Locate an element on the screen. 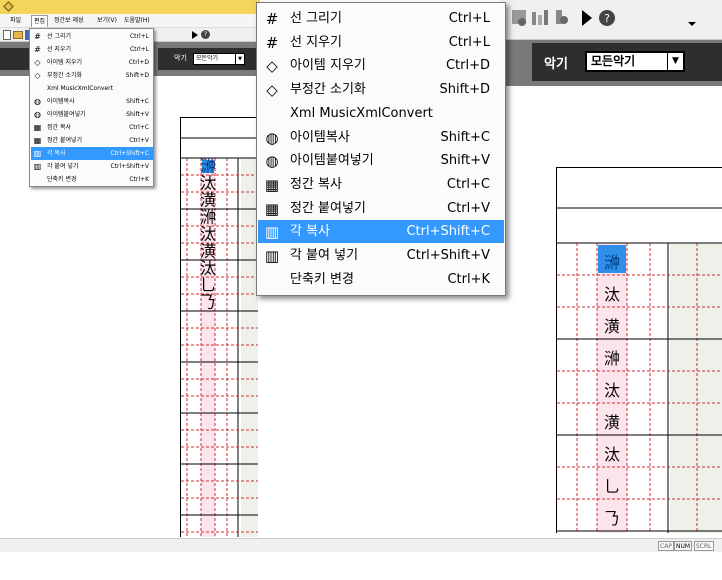 Image resolution: width=722 pixels, height=580 pixels. menu-item-shortcut: Shift+V is located at coordinates (137, 114).